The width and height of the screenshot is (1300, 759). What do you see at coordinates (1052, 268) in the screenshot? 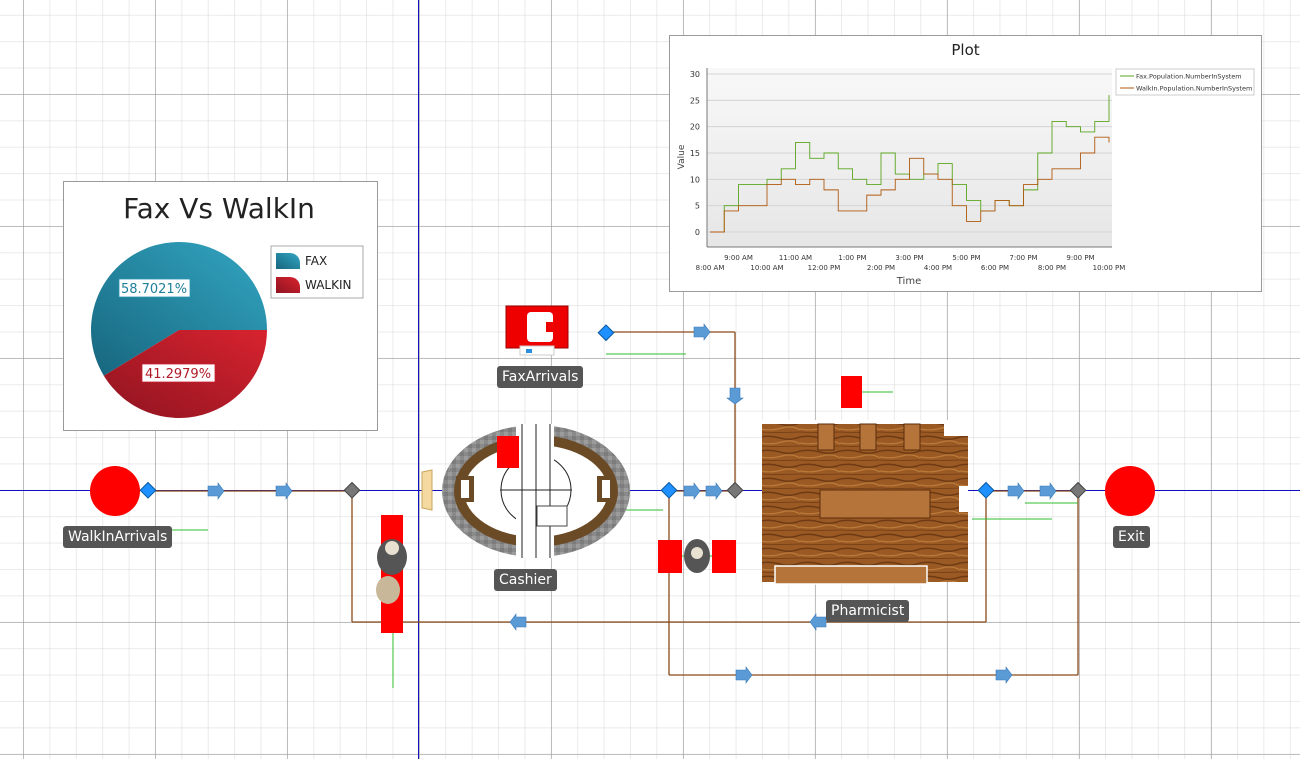
I see `plot-x-tick-label: 8:00 PM` at bounding box center [1052, 268].